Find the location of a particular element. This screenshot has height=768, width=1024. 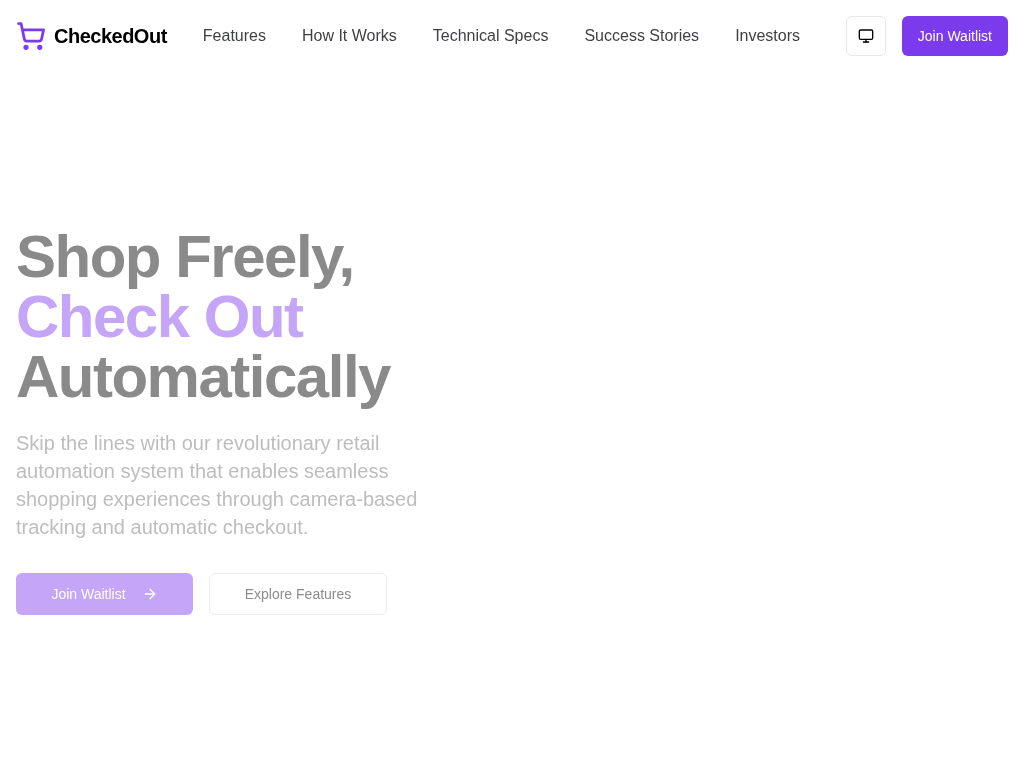

join-waitlist-button: Join Waitlist is located at coordinates (954, 36).